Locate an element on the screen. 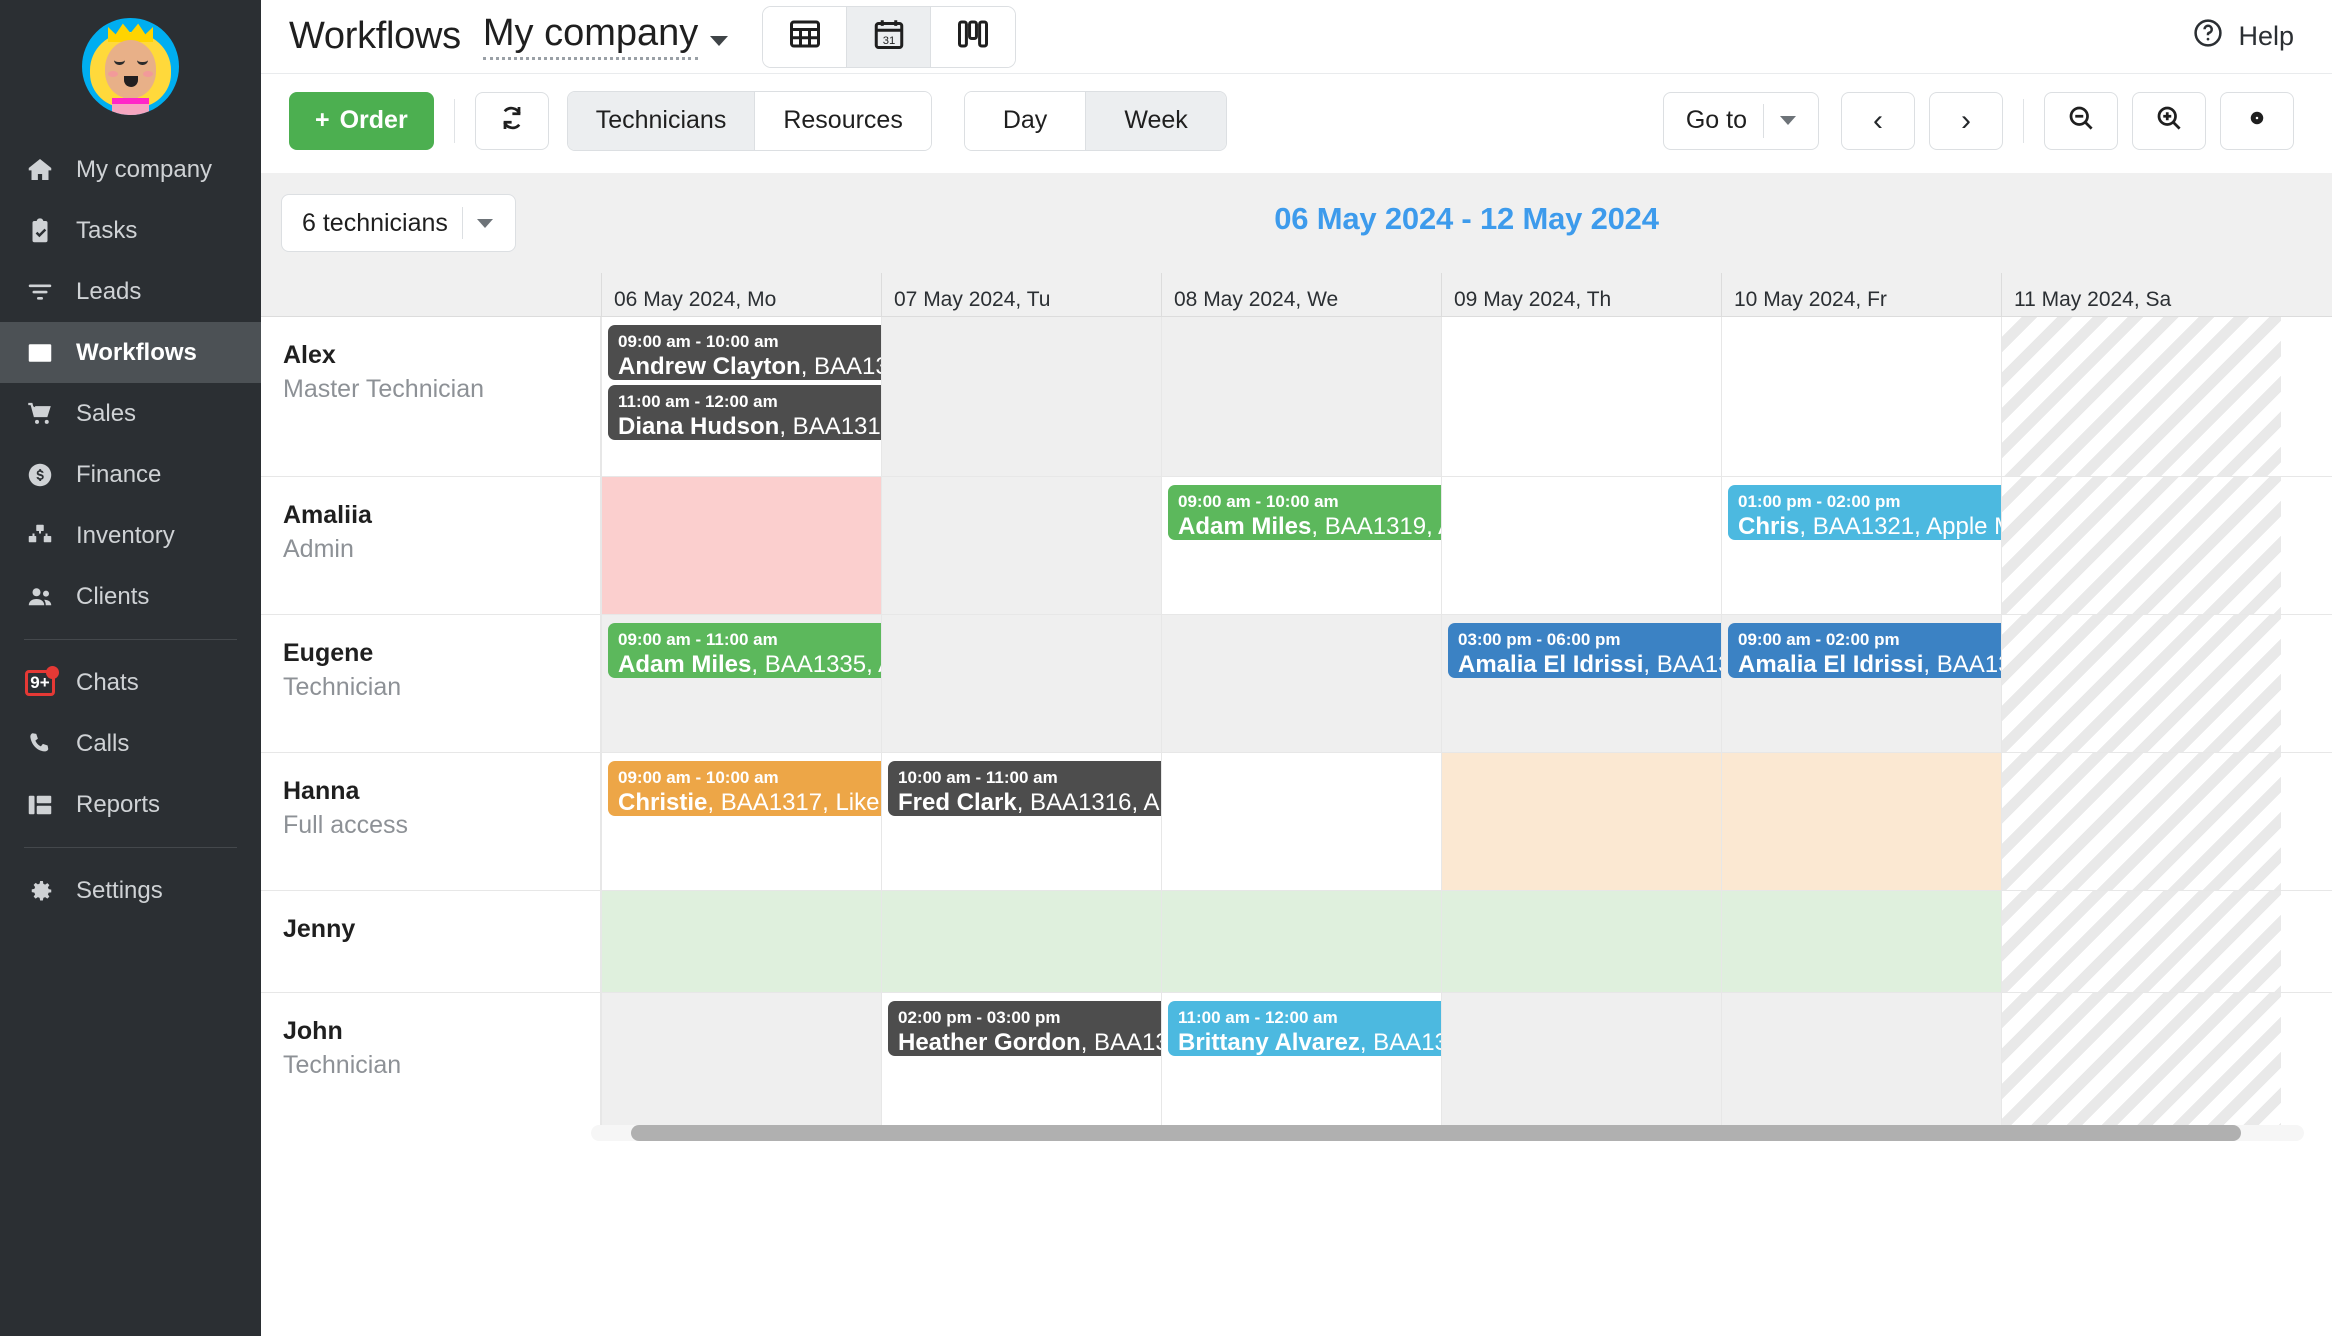 The image size is (2332, 1336). calendar-settings-button is located at coordinates (2257, 120).